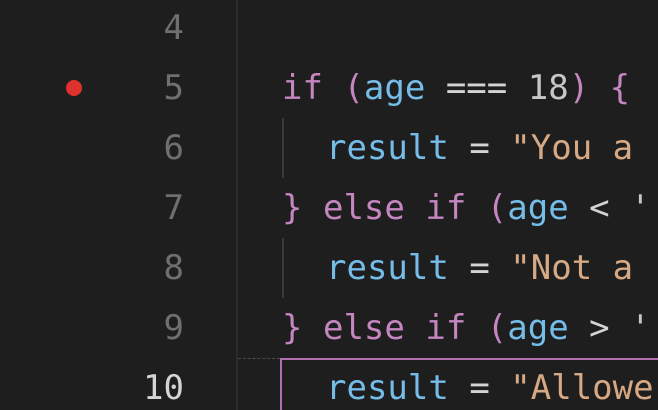 Image resolution: width=658 pixels, height=410 pixels. I want to click on code-line-4: 4, so click(329, 29).